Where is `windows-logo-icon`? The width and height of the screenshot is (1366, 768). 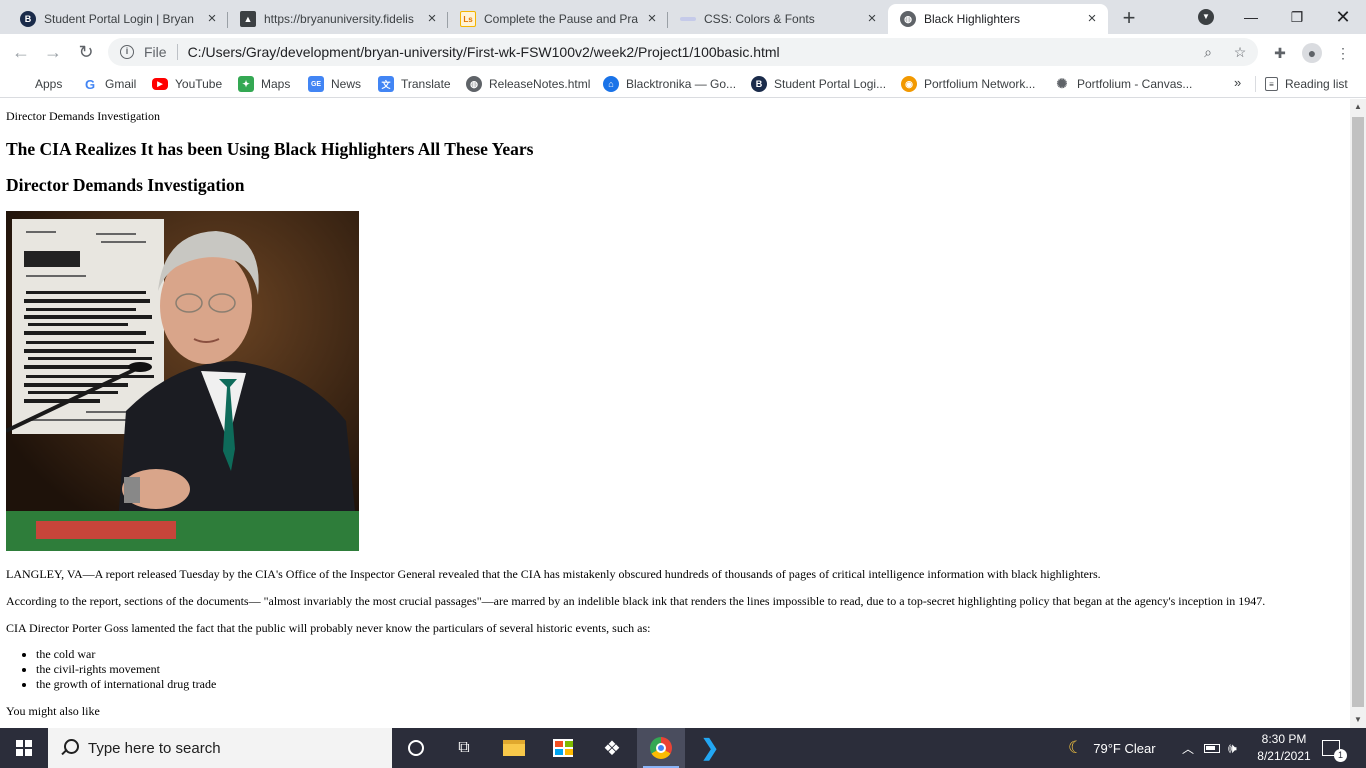 windows-logo-icon is located at coordinates (24, 748).